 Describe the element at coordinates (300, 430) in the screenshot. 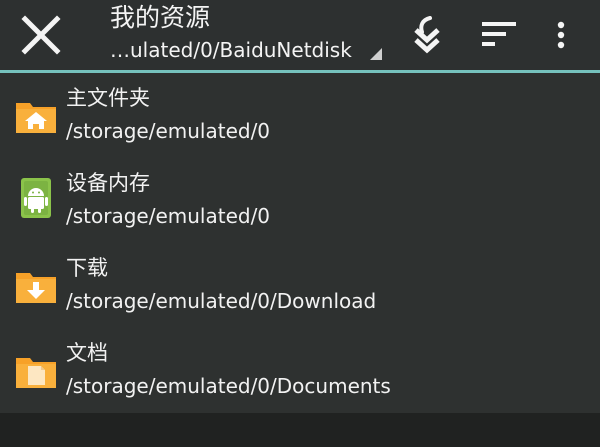

I see `bottom-empty-area` at that location.